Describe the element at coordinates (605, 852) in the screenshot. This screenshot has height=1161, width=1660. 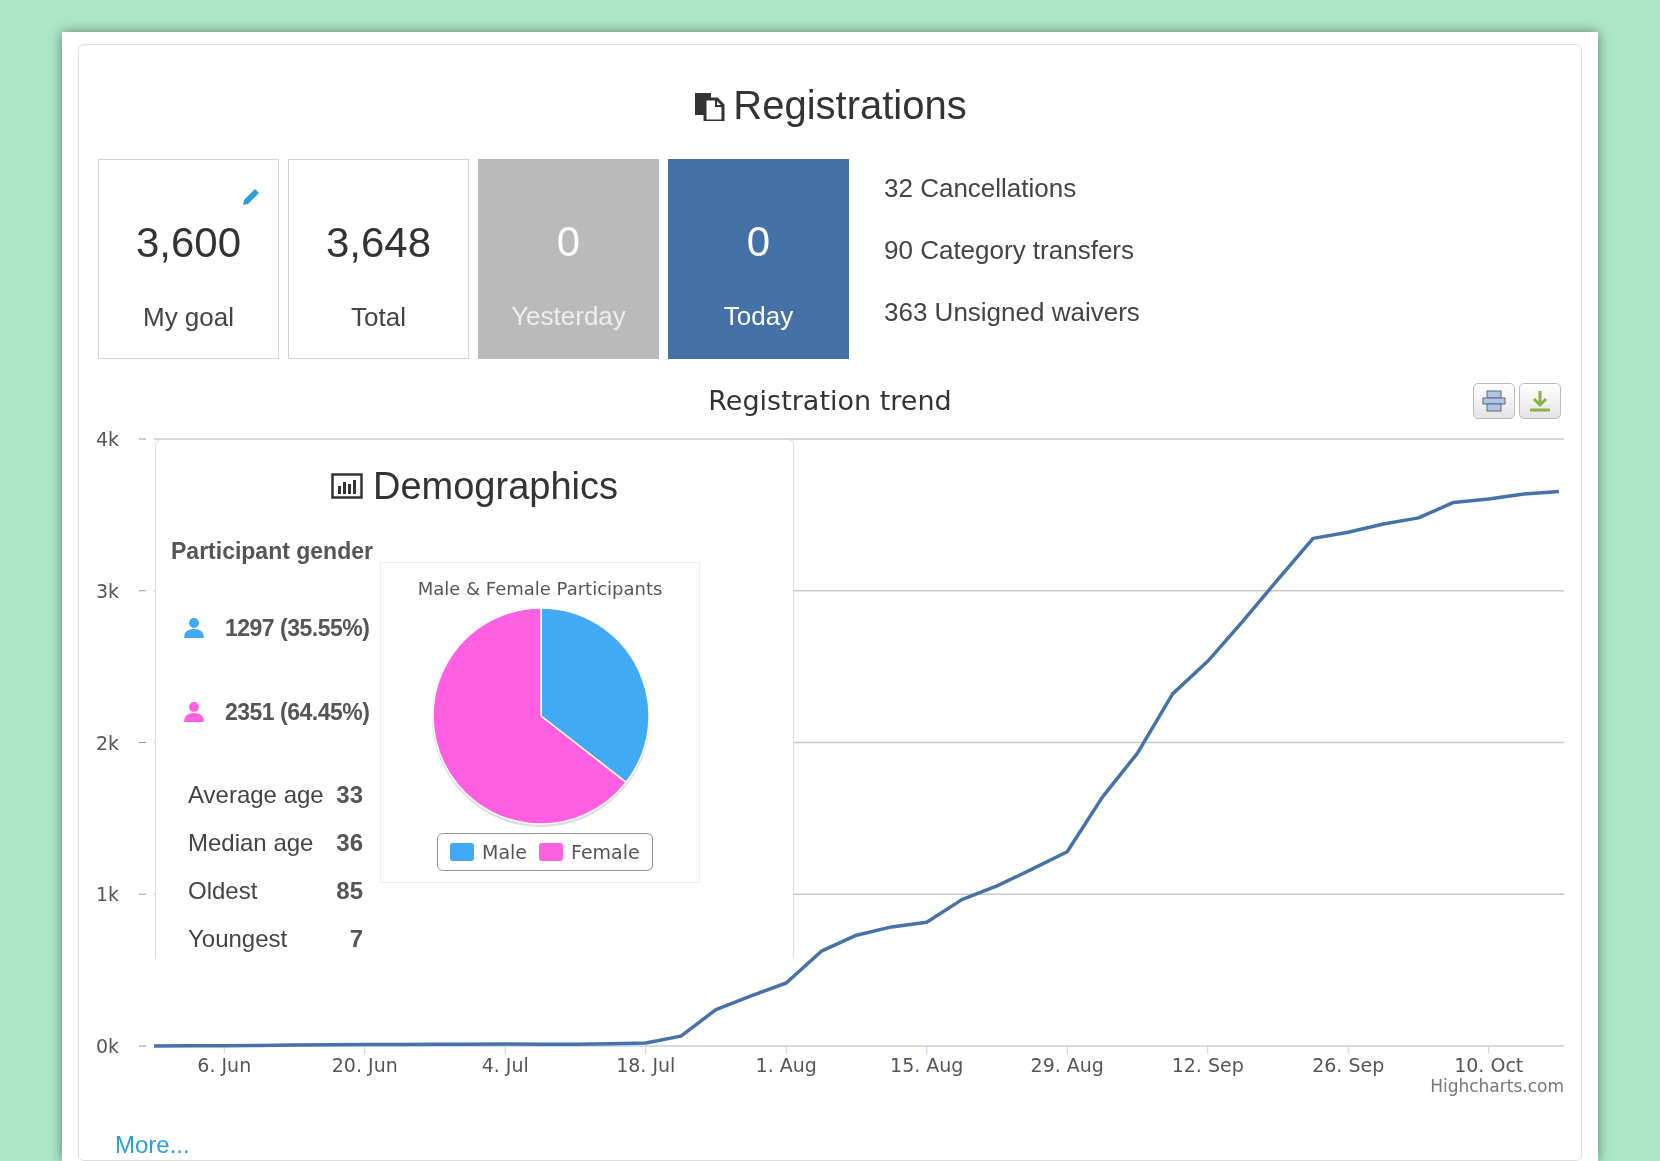
I see `legend-label: Female` at that location.